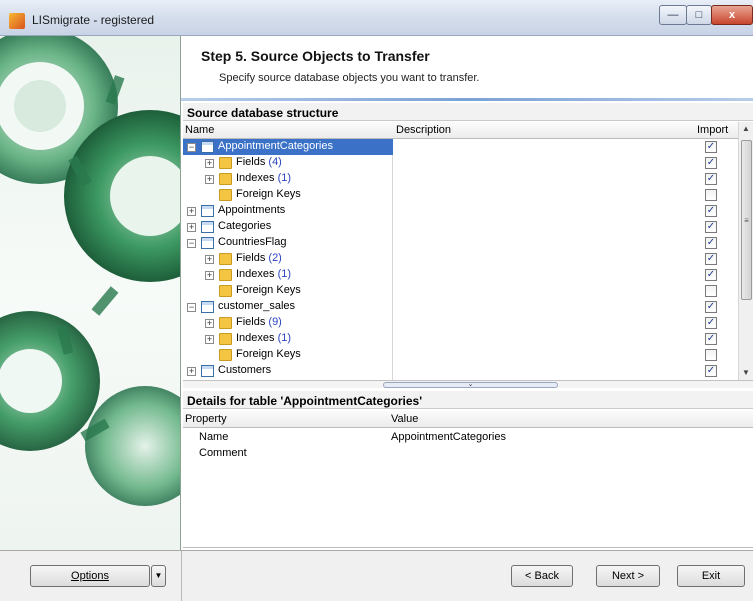 This screenshot has height=601, width=753. Describe the element at coordinates (712, 130) in the screenshot. I see `column-import: Import` at that location.